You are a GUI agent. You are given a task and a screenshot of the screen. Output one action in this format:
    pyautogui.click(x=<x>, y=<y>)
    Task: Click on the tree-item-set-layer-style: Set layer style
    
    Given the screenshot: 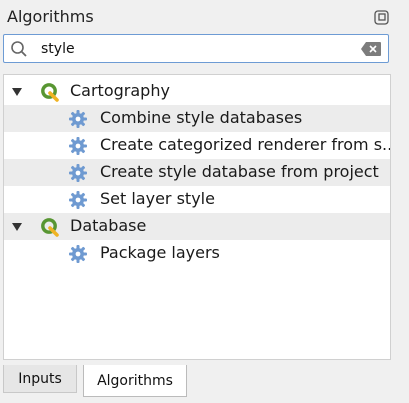 What is the action you would take?
    pyautogui.click(x=197, y=199)
    